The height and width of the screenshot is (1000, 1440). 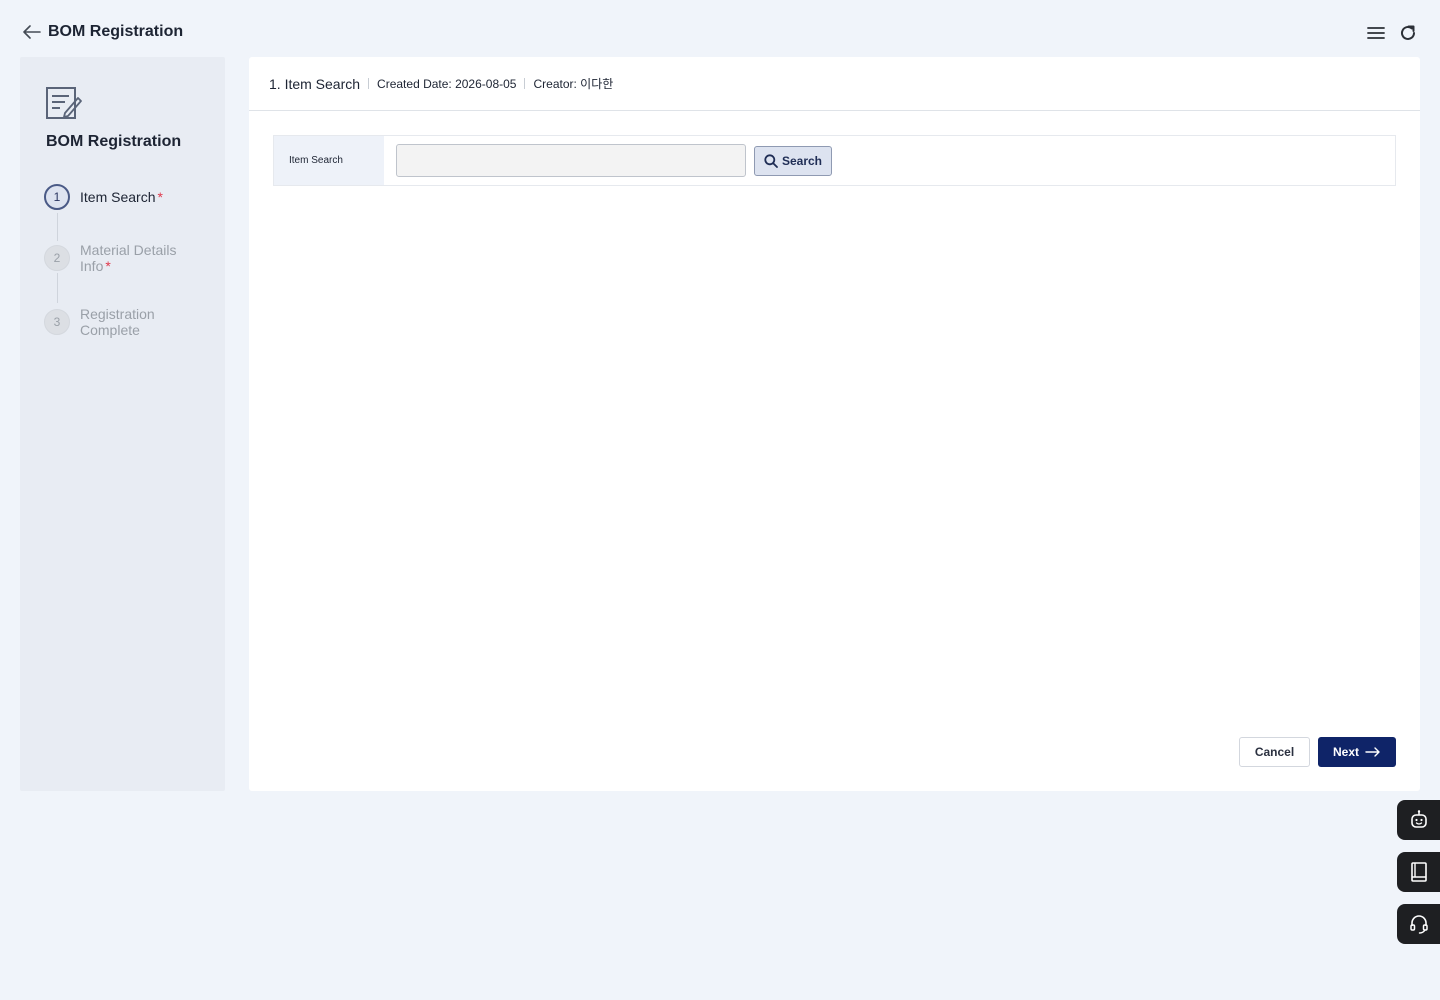 What do you see at coordinates (128, 258) in the screenshot?
I see `step-label-text: Material Details Info` at bounding box center [128, 258].